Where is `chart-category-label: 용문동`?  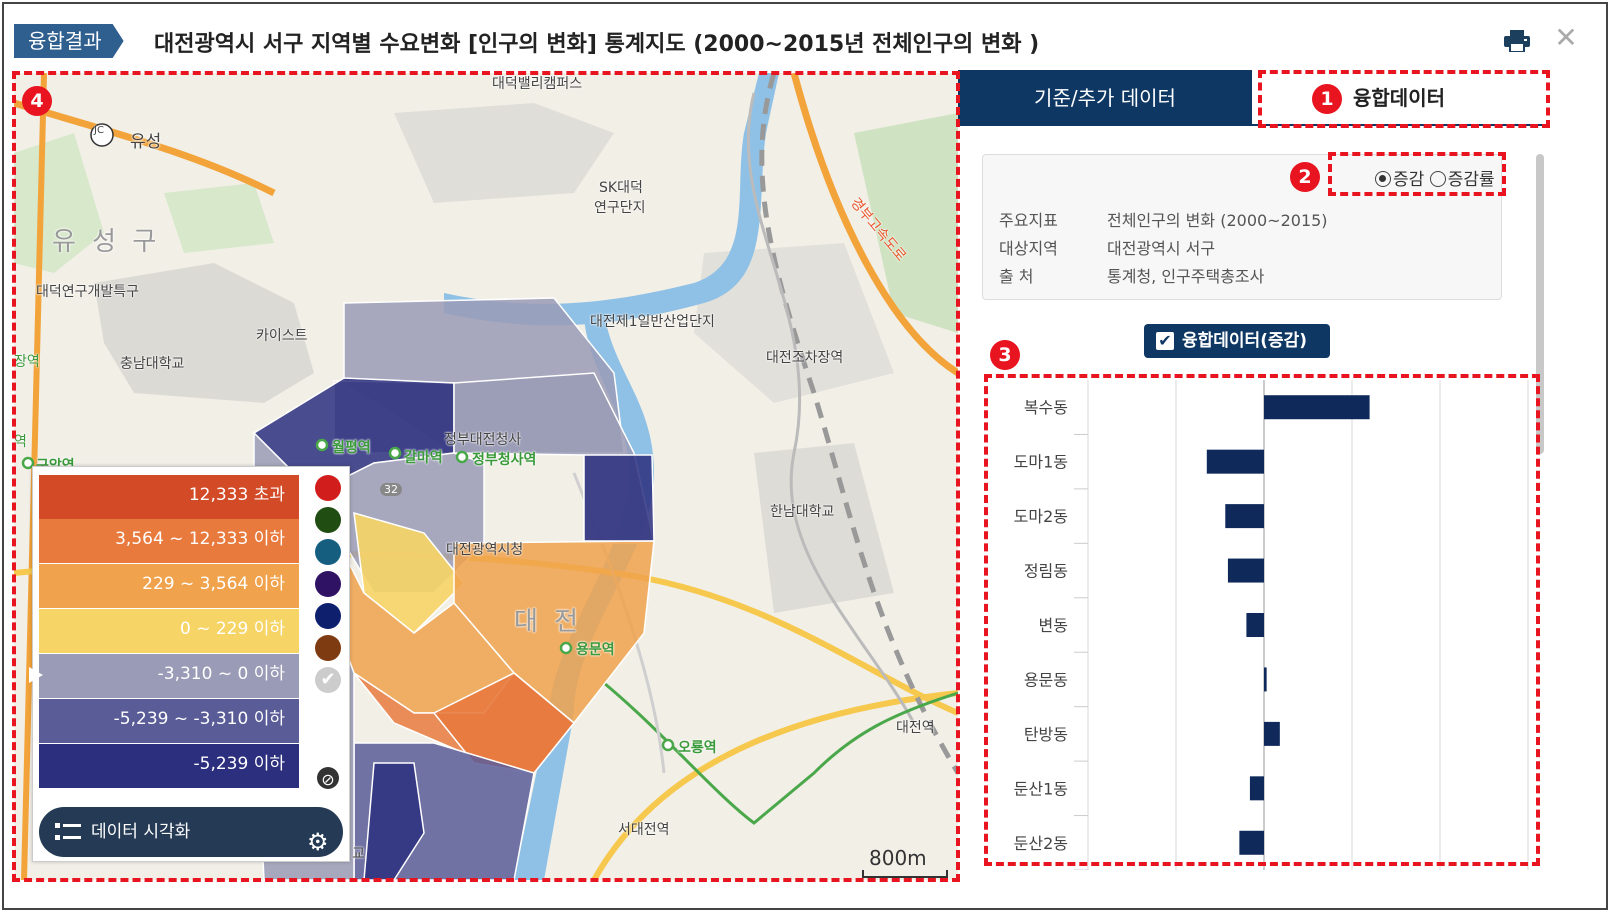
chart-category-label: 용문동 is located at coordinates (1046, 679).